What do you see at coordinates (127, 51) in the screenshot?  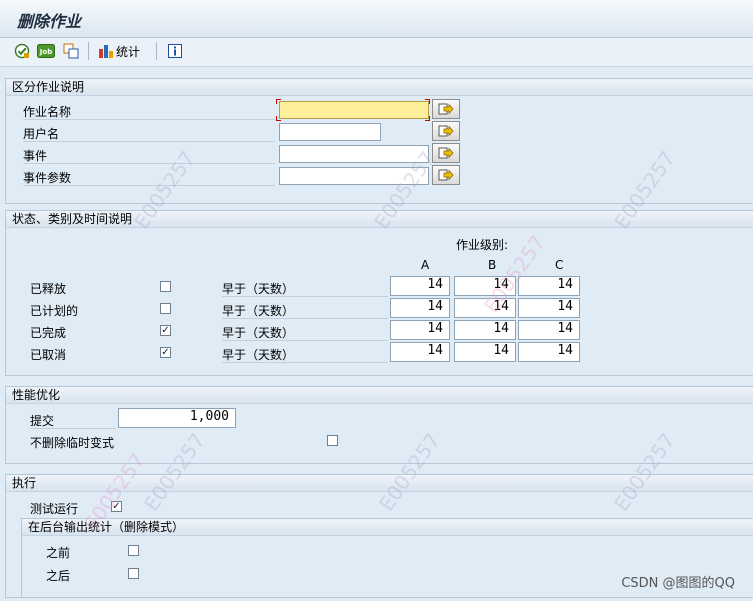 I see `statistics-label: 统计` at bounding box center [127, 51].